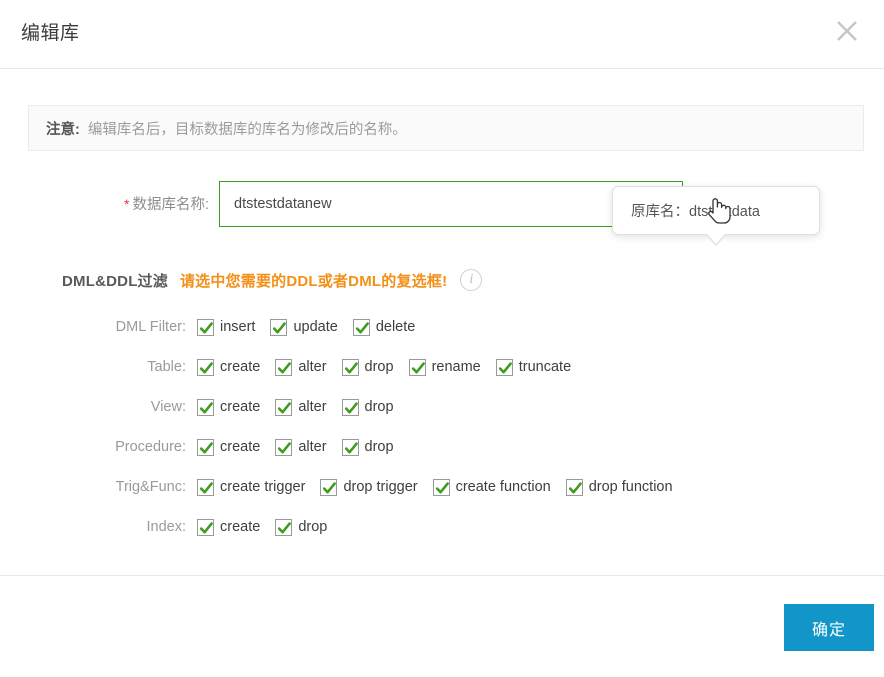 Image resolution: width=884 pixels, height=677 pixels. Describe the element at coordinates (695, 212) in the screenshot. I see `tooltip-text: 原库名：dtstestdata` at that location.